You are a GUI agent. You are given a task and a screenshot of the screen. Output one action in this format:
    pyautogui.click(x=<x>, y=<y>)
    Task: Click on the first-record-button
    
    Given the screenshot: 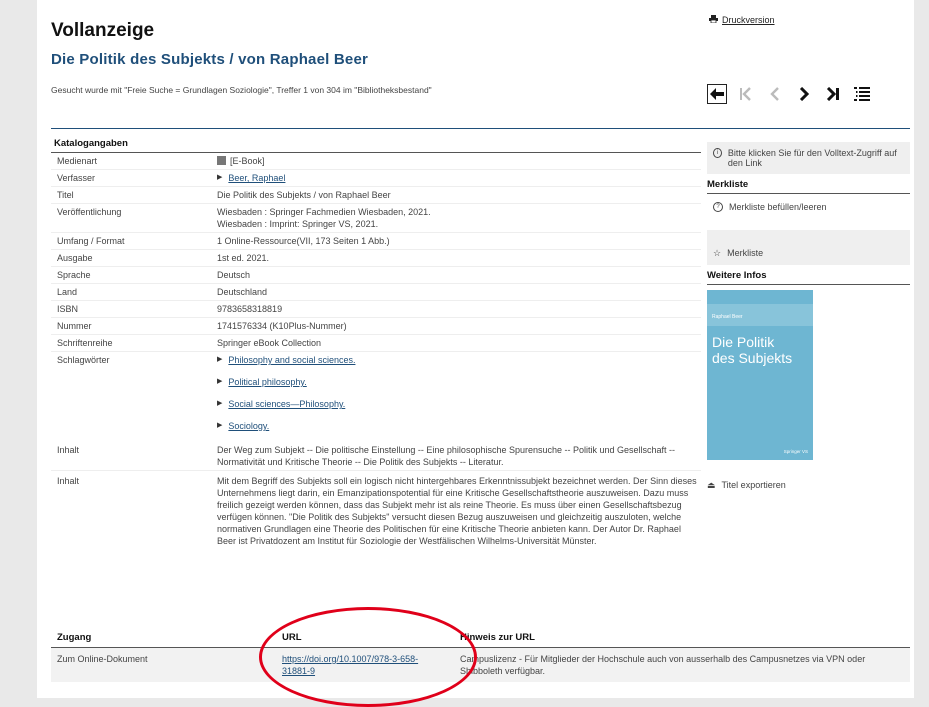 What is the action you would take?
    pyautogui.click(x=746, y=94)
    